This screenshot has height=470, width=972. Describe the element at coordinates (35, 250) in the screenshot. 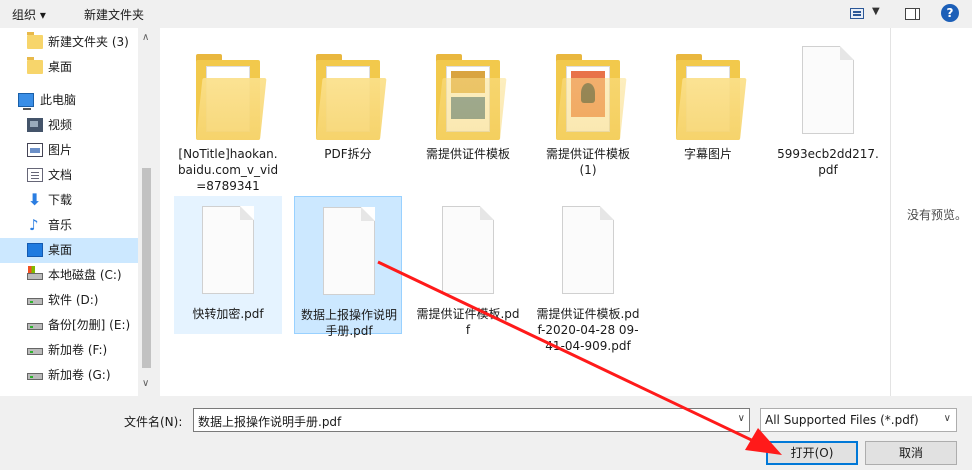

I see `desktop-icon` at that location.